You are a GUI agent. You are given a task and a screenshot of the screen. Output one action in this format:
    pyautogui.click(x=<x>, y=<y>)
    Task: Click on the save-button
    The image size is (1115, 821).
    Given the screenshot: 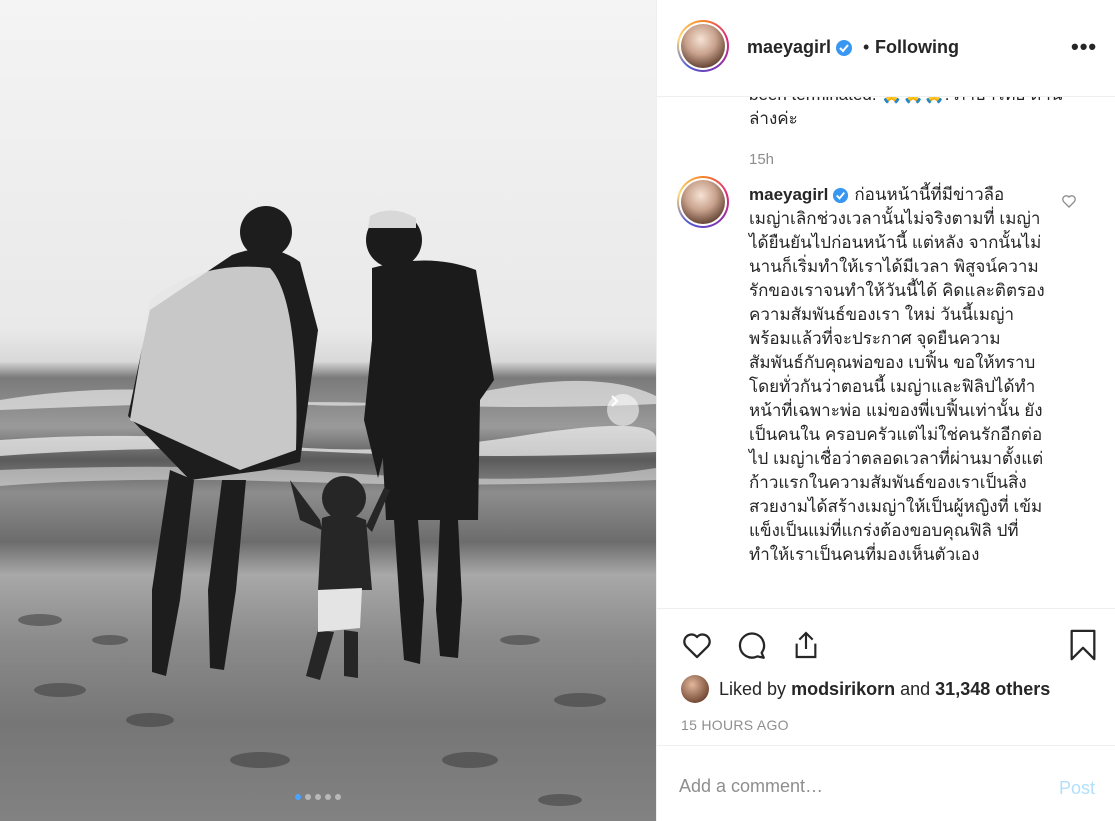 What is the action you would take?
    pyautogui.click(x=1083, y=645)
    